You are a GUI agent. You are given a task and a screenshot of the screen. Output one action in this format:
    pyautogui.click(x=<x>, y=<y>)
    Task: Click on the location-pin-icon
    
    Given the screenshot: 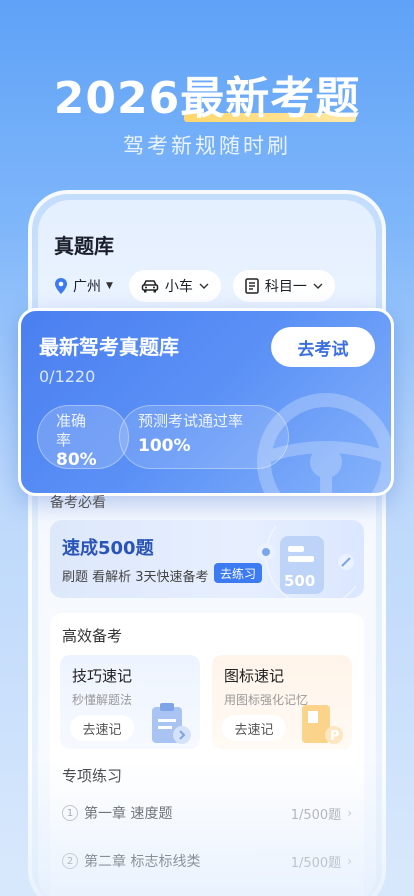 What is the action you would take?
    pyautogui.click(x=61, y=286)
    